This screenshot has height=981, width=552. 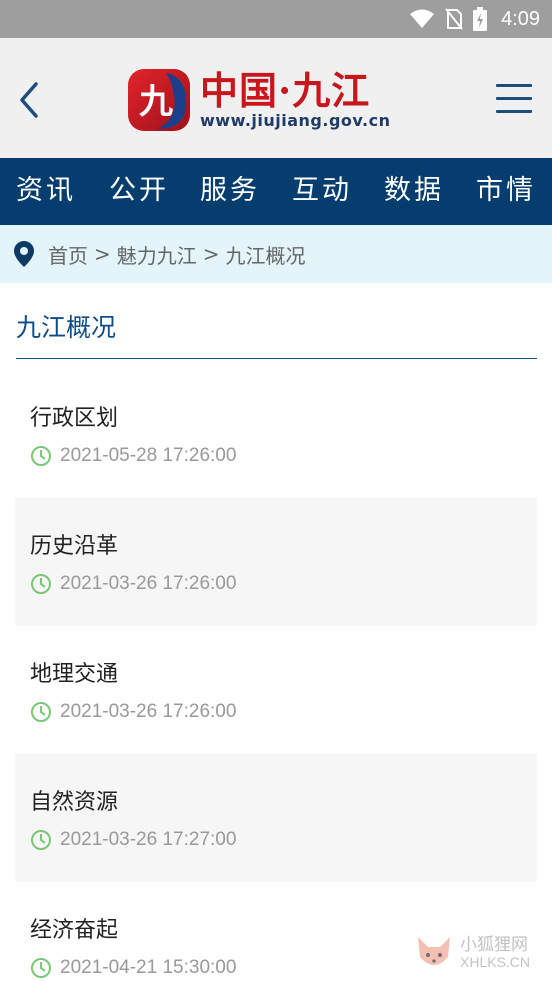 I want to click on watermark-cn: 小狐狸网, so click(x=494, y=944).